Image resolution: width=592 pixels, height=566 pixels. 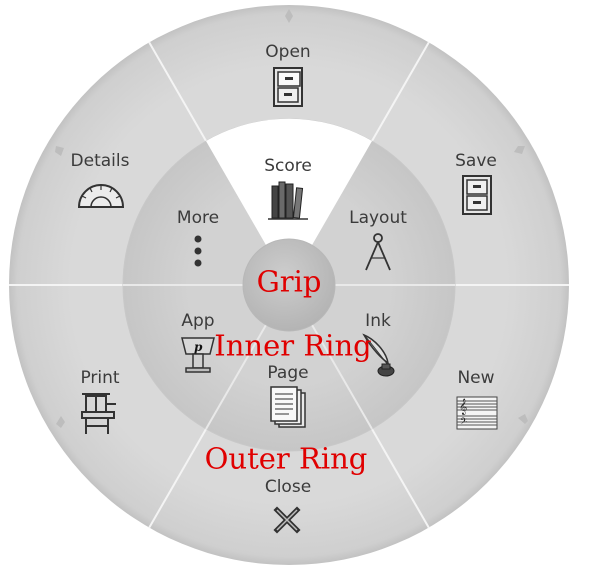 I want to click on score-label: Score, so click(x=288, y=166).